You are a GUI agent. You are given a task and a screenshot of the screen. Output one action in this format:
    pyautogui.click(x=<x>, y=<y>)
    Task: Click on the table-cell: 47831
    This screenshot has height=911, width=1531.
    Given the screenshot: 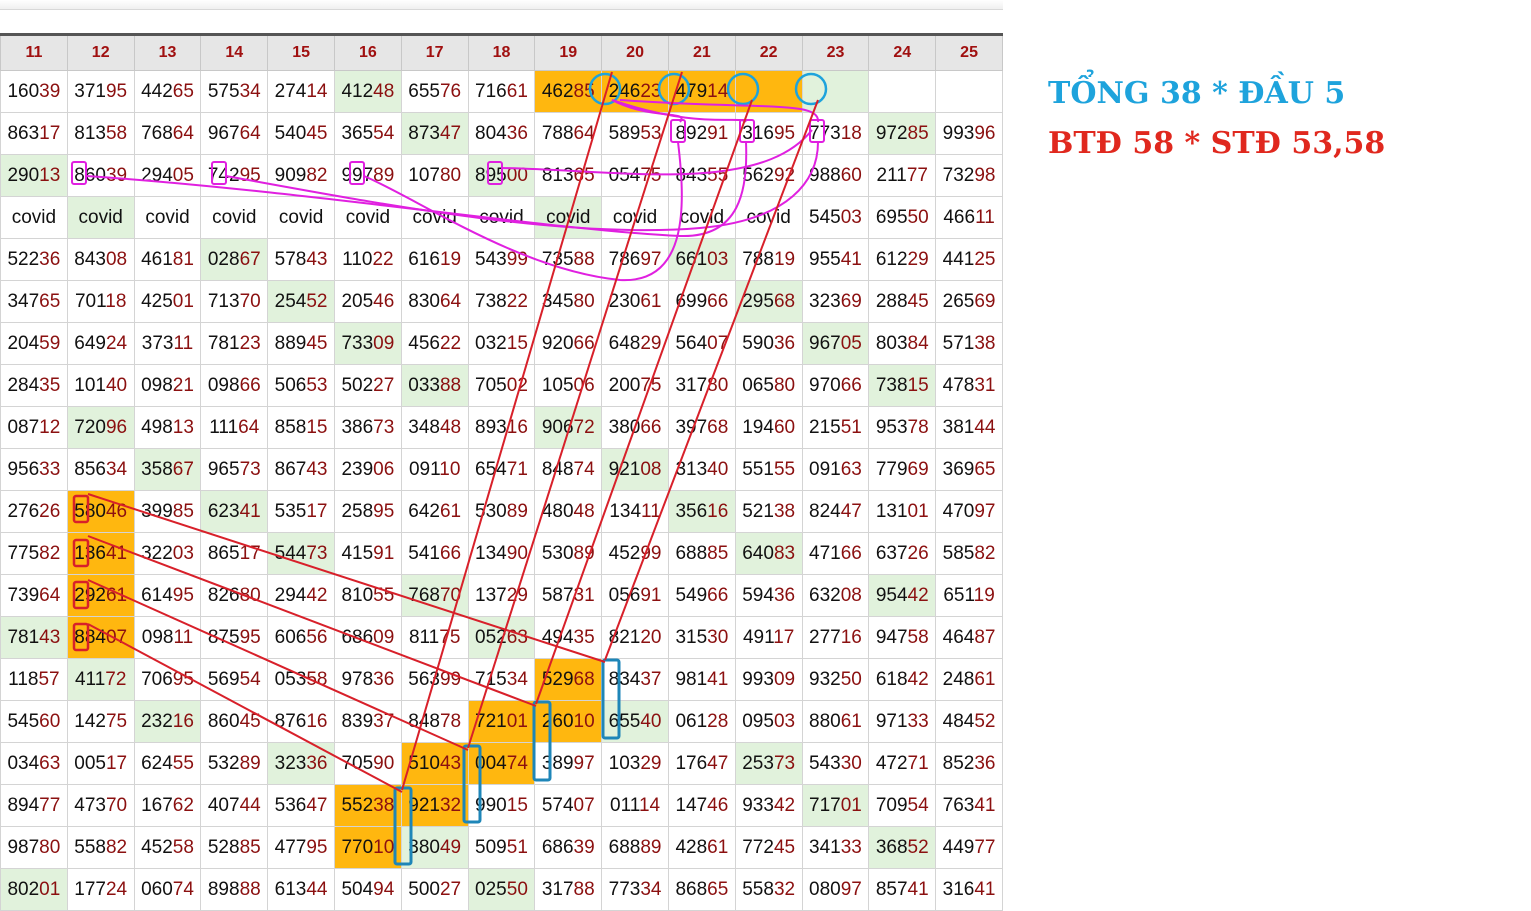 What is the action you would take?
    pyautogui.click(x=969, y=385)
    